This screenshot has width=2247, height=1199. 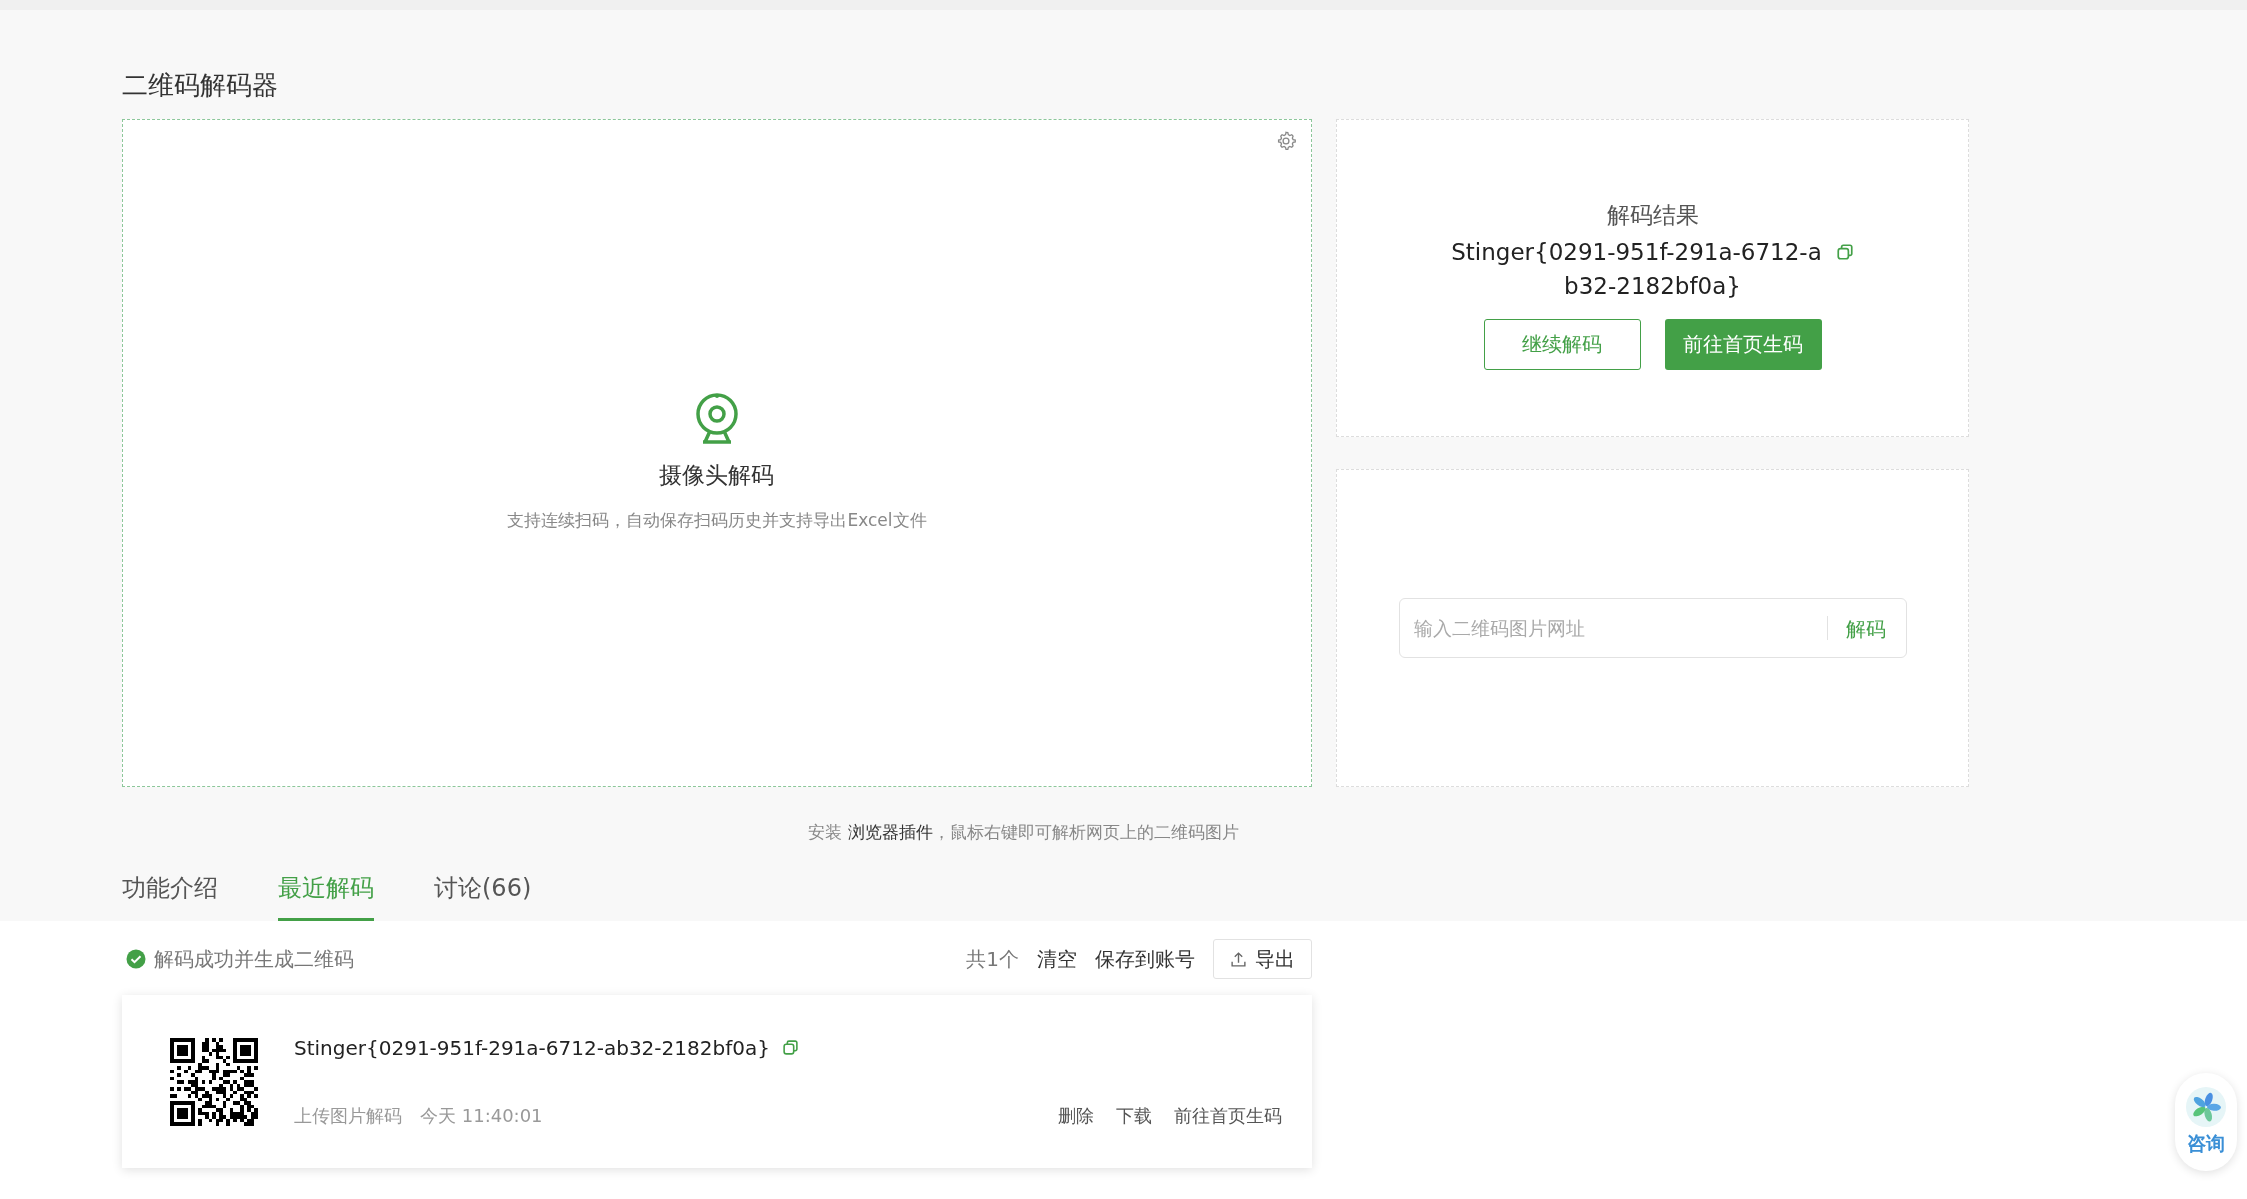 I want to click on item-action-link: 下载, so click(x=1134, y=1115).